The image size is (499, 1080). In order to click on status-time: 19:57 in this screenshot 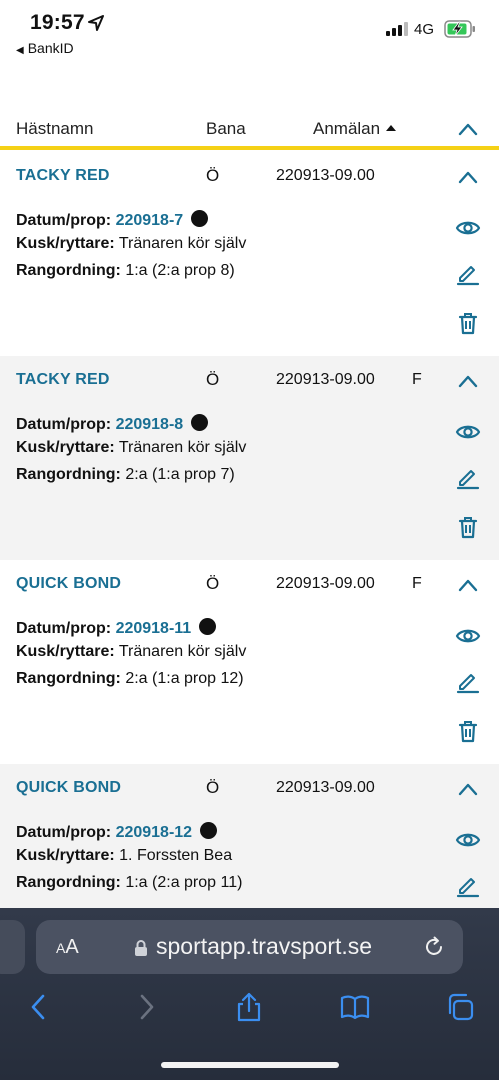, I will do `click(57, 22)`.